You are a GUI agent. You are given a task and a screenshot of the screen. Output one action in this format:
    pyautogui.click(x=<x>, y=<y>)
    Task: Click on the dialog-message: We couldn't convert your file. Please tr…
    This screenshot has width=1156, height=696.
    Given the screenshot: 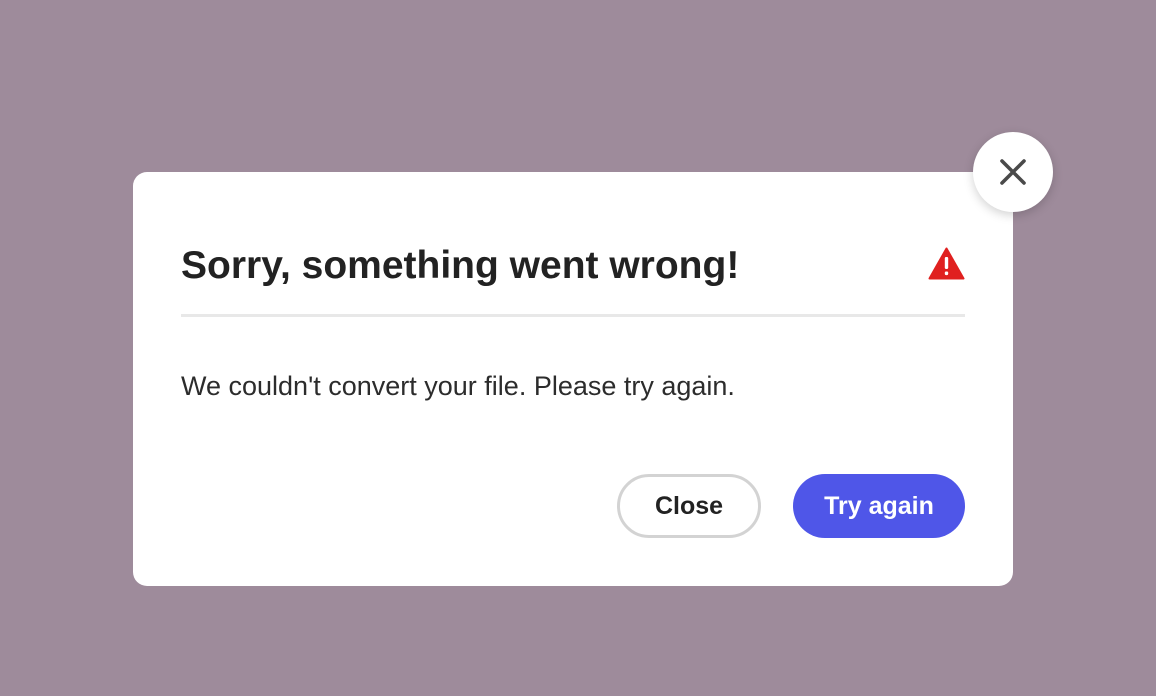 What is the action you would take?
    pyautogui.click(x=458, y=386)
    